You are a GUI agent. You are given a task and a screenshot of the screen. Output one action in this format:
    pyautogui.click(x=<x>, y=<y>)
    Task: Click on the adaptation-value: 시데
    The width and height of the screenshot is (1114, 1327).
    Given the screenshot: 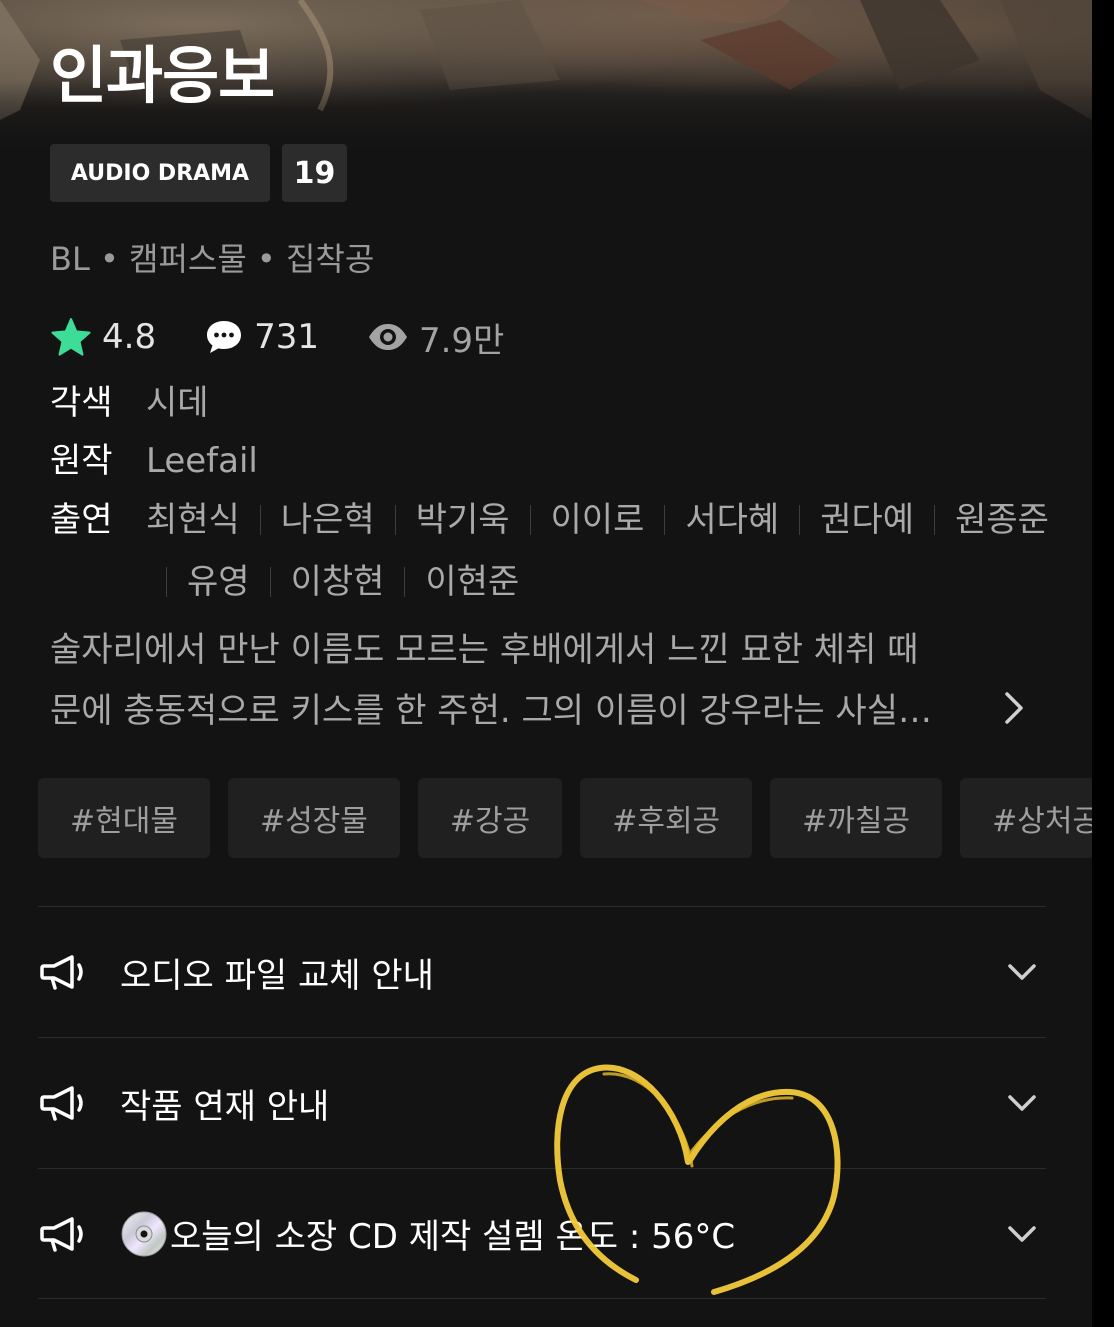 What is the action you would take?
    pyautogui.click(x=177, y=403)
    